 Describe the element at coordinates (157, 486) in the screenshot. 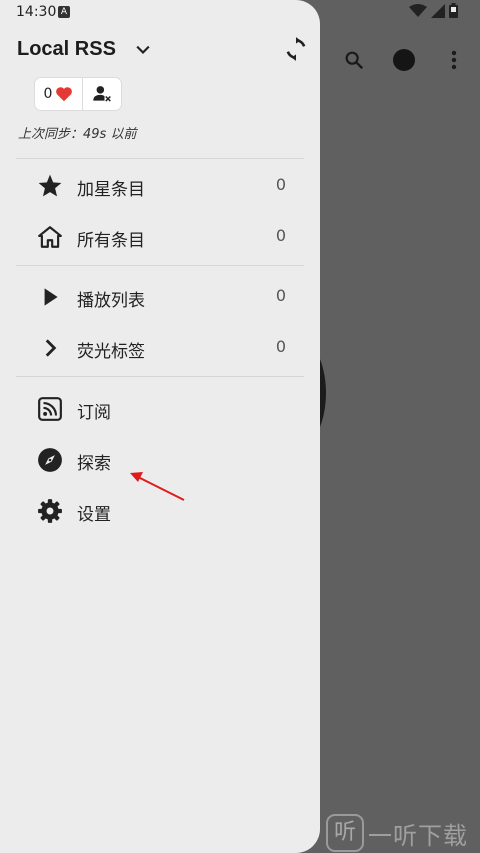

I see `annotation-arrow` at that location.